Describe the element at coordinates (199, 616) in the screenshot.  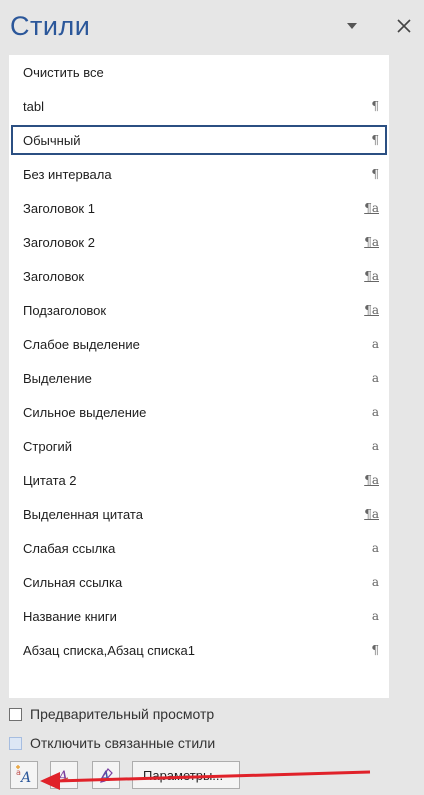
I see `style-item-book-title: Название книги a` at that location.